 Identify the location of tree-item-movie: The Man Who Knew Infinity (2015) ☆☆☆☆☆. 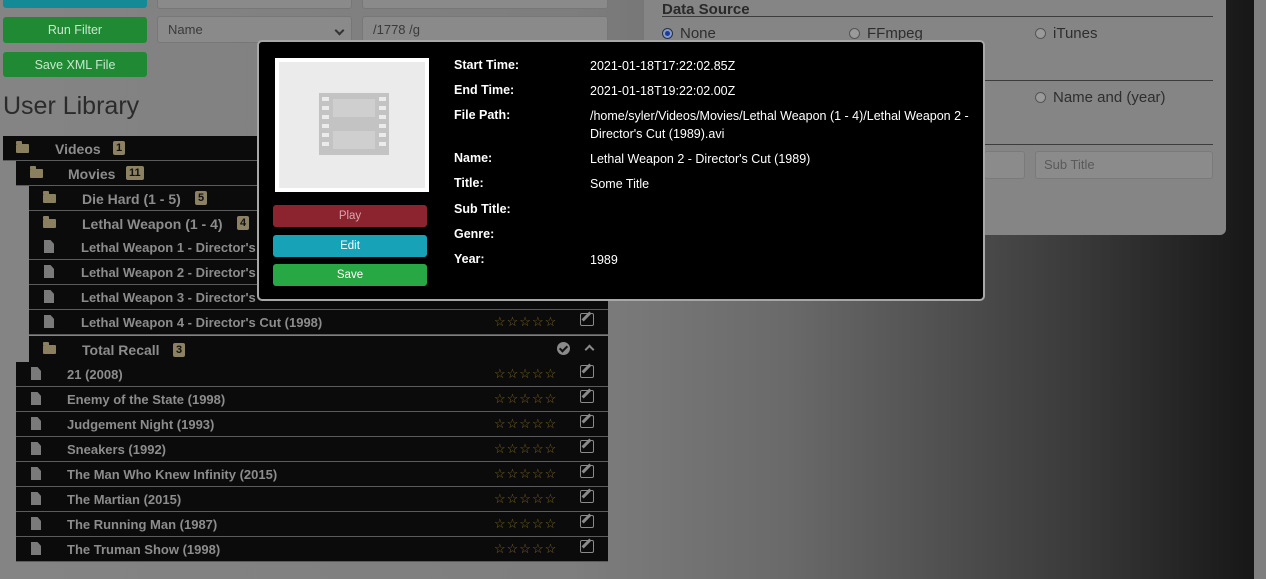
(312, 474).